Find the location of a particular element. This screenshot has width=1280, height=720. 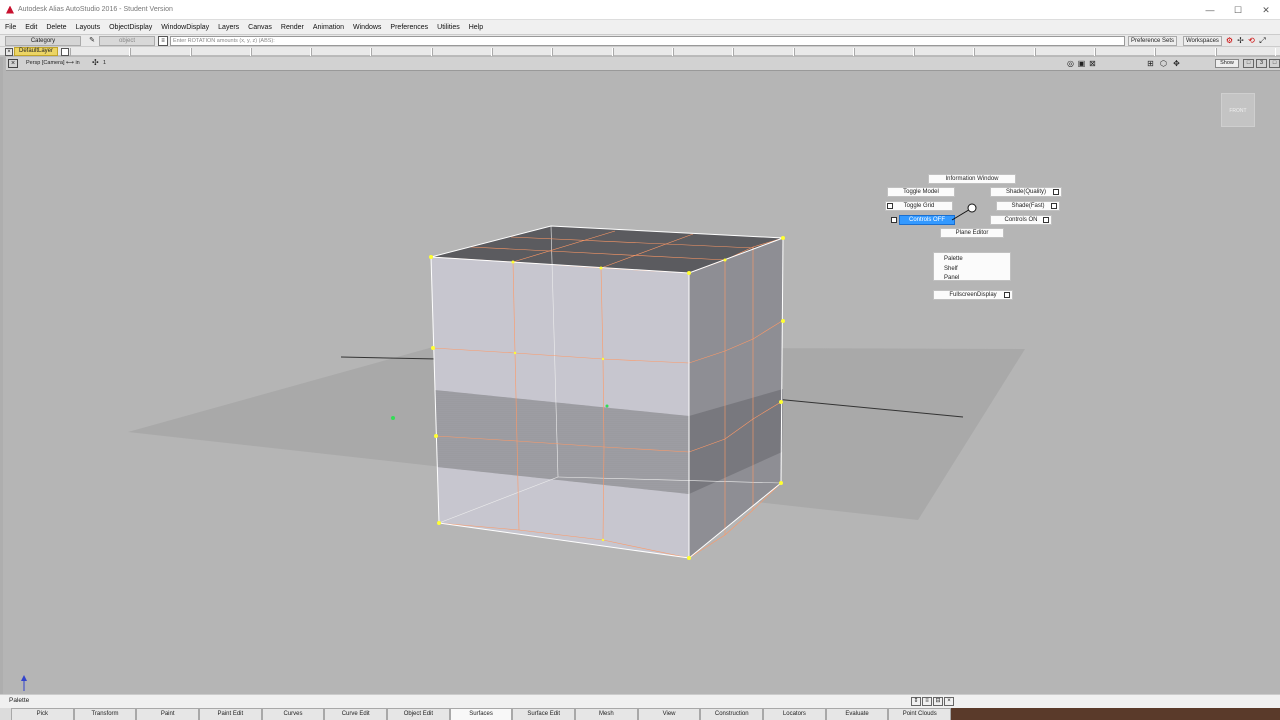

menu-layers: Layers is located at coordinates (228, 27).